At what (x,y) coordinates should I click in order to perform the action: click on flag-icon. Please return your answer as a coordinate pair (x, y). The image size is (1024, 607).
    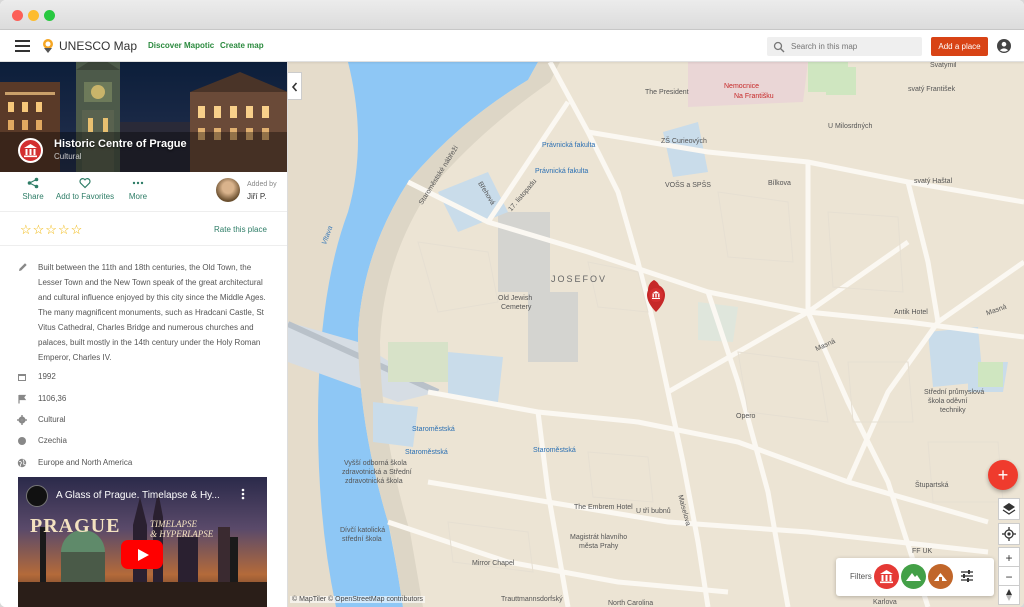
    Looking at the image, I should click on (22, 399).